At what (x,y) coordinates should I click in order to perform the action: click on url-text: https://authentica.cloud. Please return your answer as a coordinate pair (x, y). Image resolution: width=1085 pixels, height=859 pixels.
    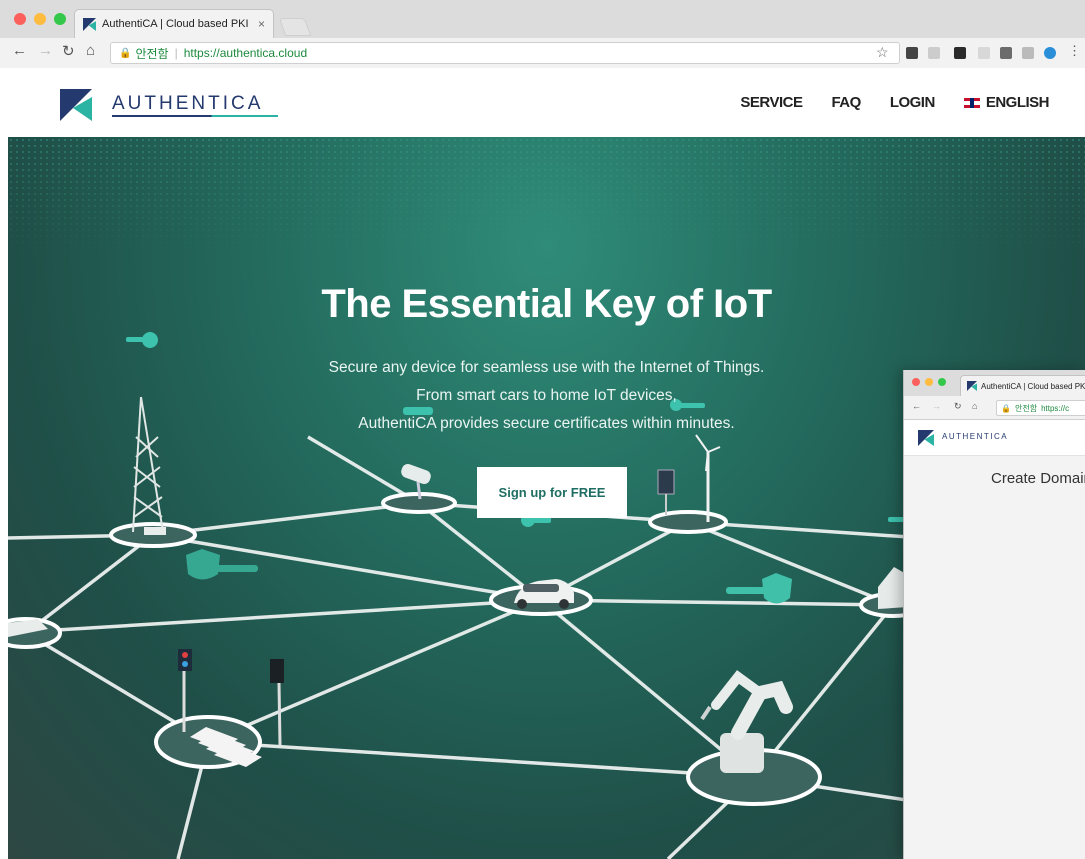
    Looking at the image, I should click on (245, 53).